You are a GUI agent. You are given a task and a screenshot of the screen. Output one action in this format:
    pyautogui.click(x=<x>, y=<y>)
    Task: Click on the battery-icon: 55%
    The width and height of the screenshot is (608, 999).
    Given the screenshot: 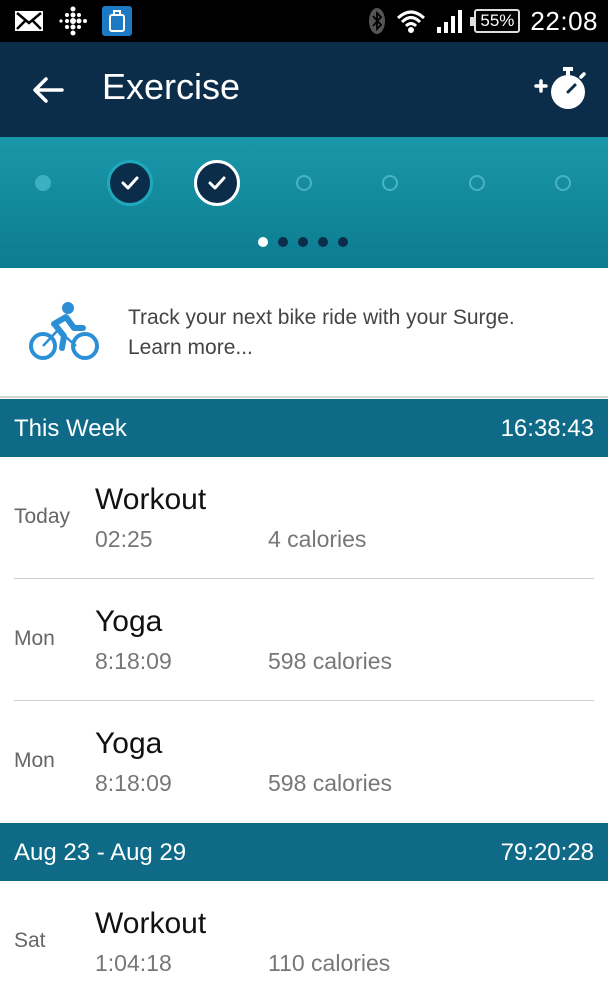 What is the action you would take?
    pyautogui.click(x=495, y=21)
    